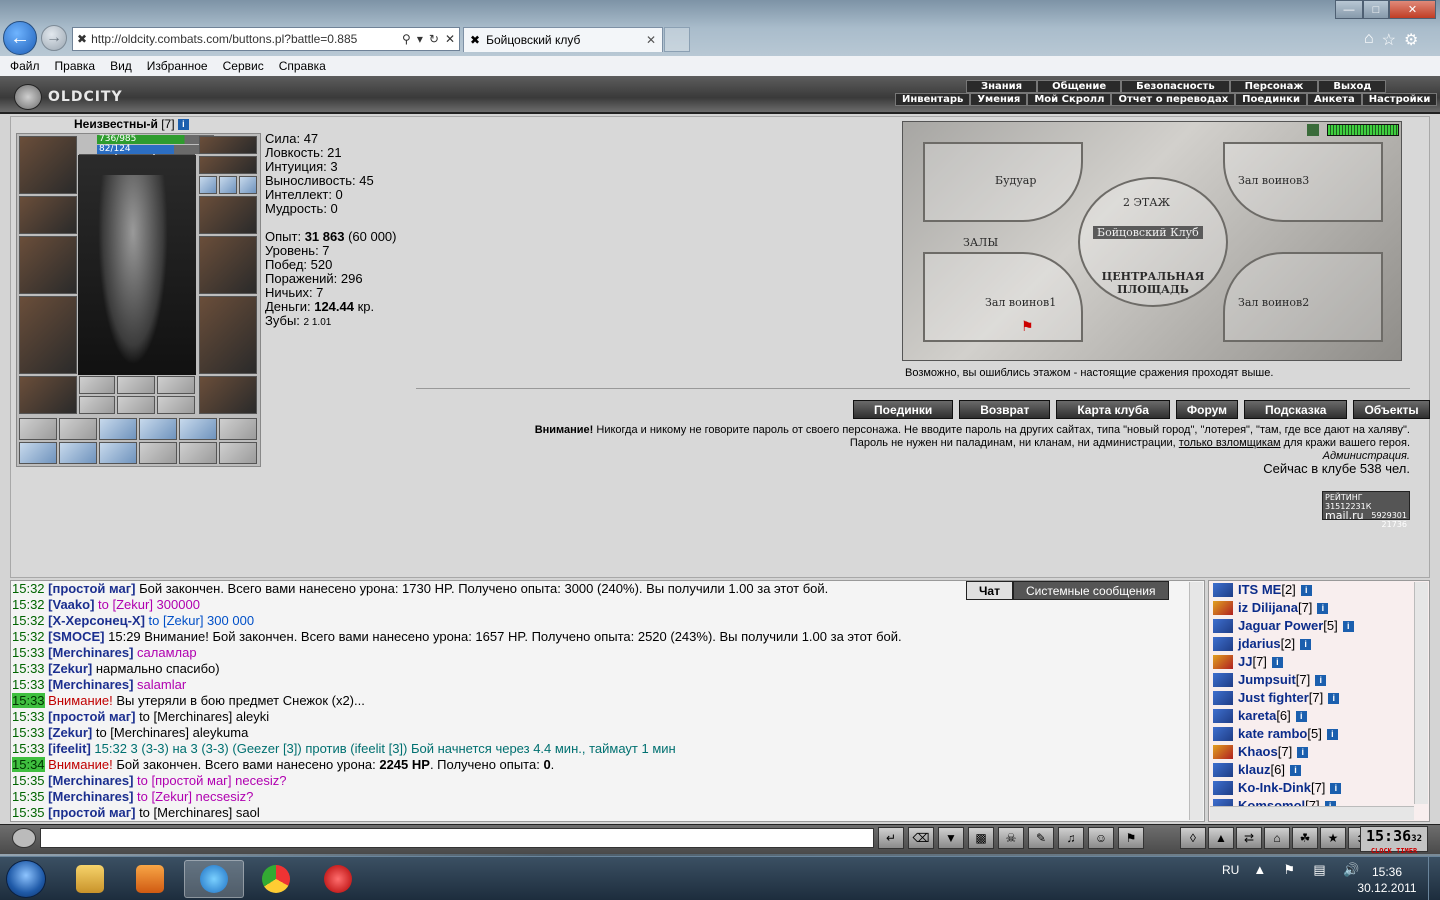  Describe the element at coordinates (1319, 662) in the screenshot. I see `user-list-item: JJ[7] i` at that location.